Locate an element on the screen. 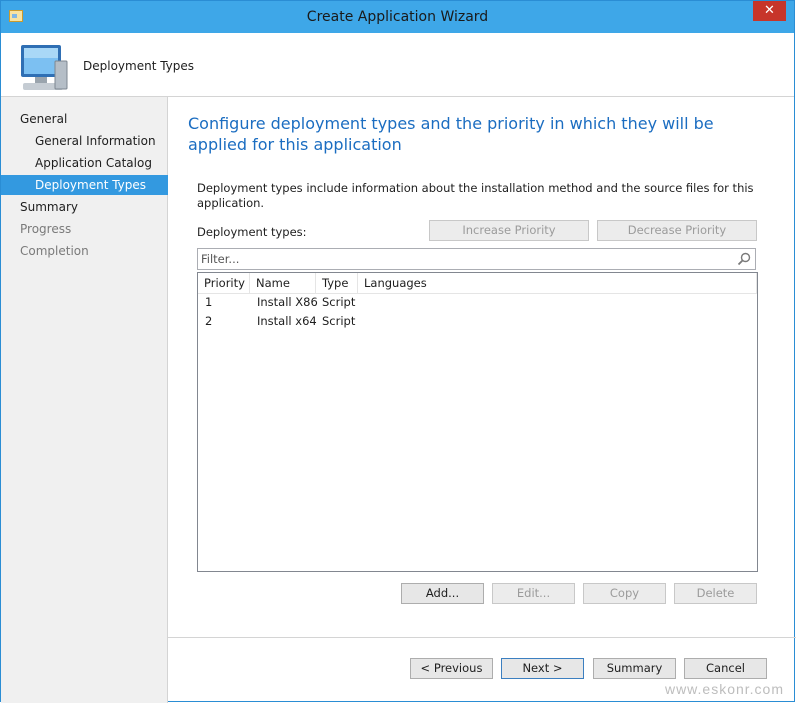 The height and width of the screenshot is (704, 797). sidebar-item-label: Progress is located at coordinates (46, 229).